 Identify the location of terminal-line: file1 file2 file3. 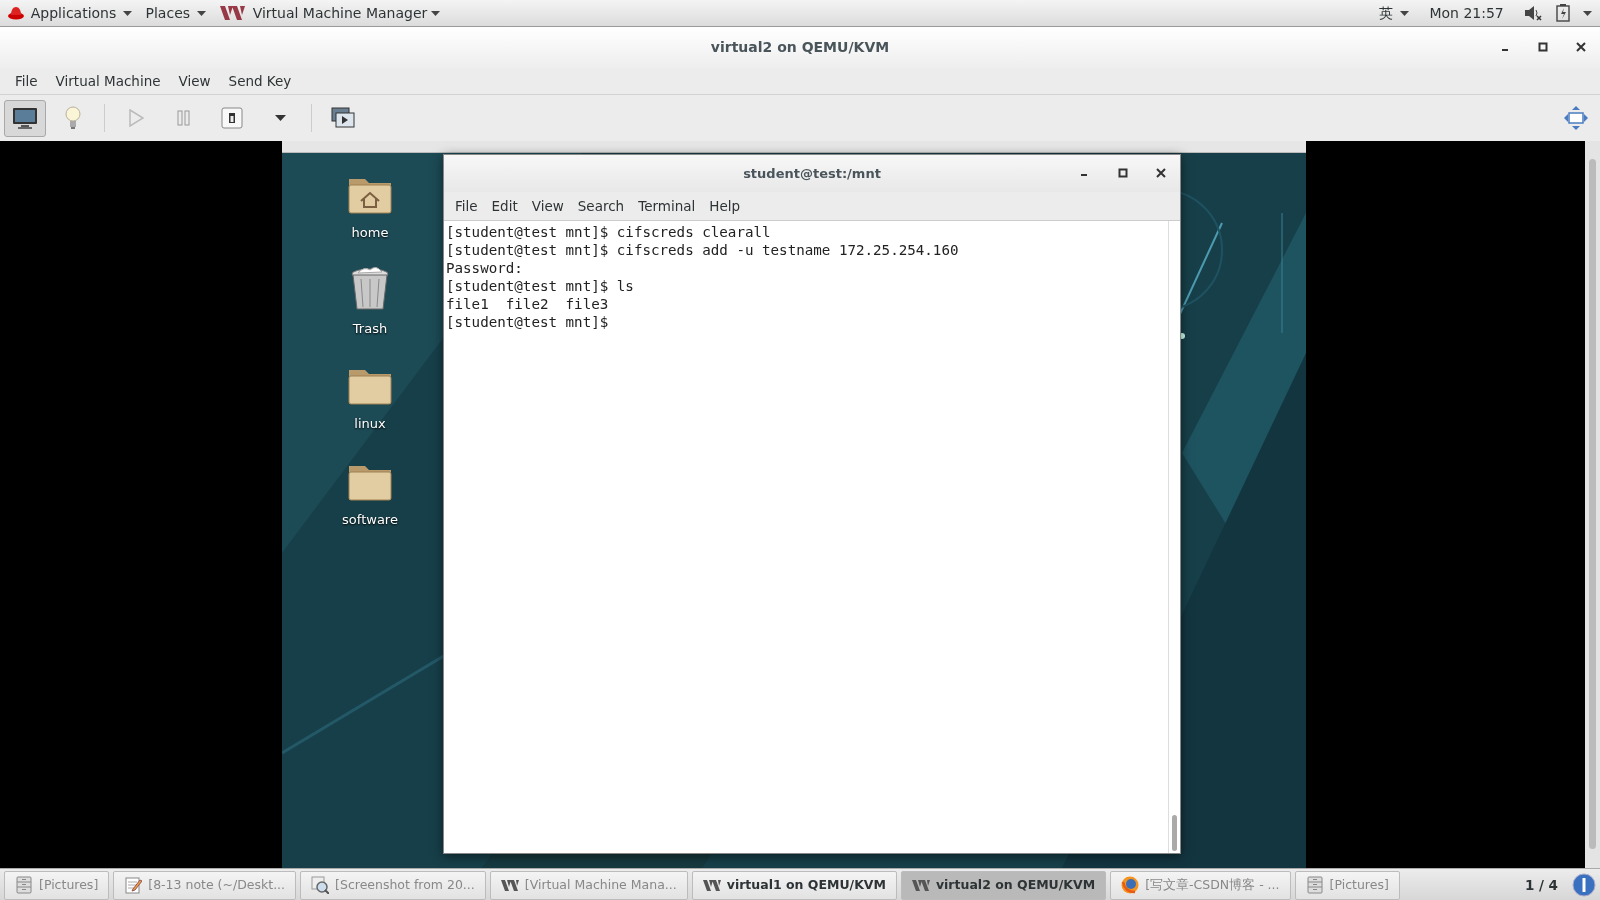
(528, 304).